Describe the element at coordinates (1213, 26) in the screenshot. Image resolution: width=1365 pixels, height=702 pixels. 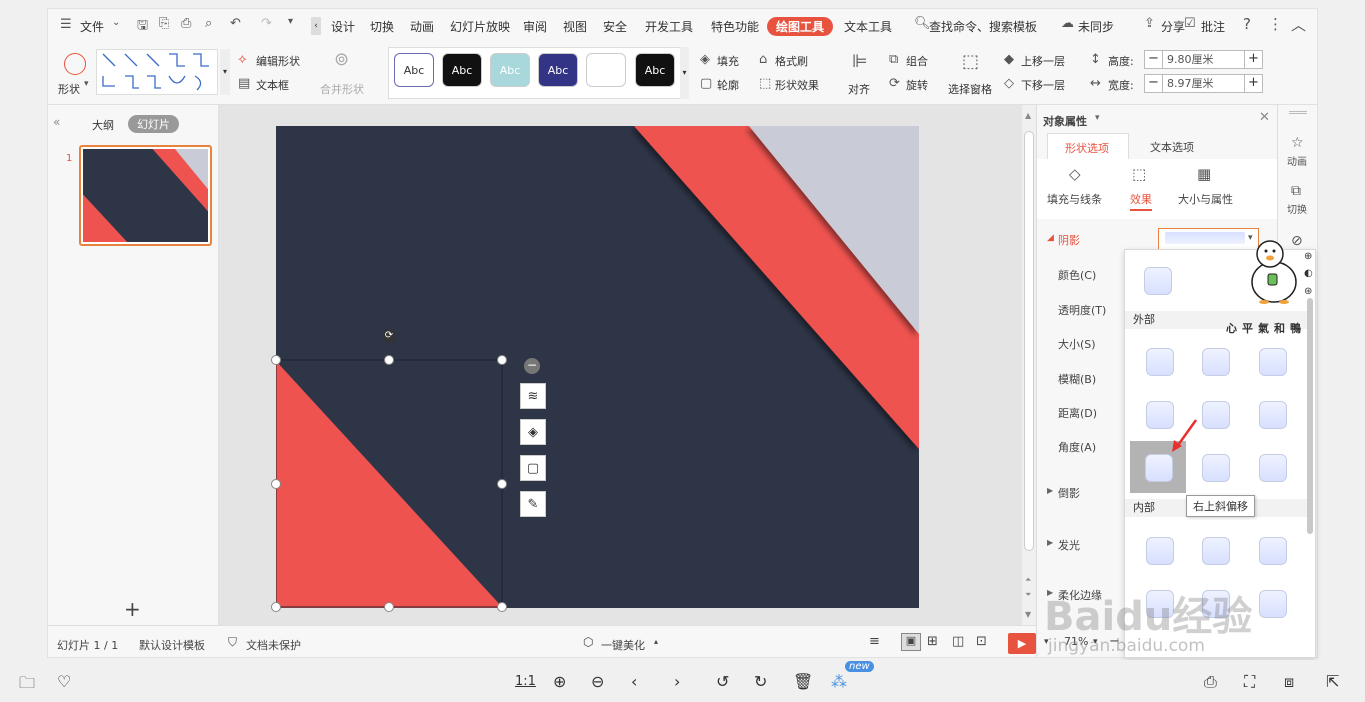
I see `comment-button: 批注` at that location.